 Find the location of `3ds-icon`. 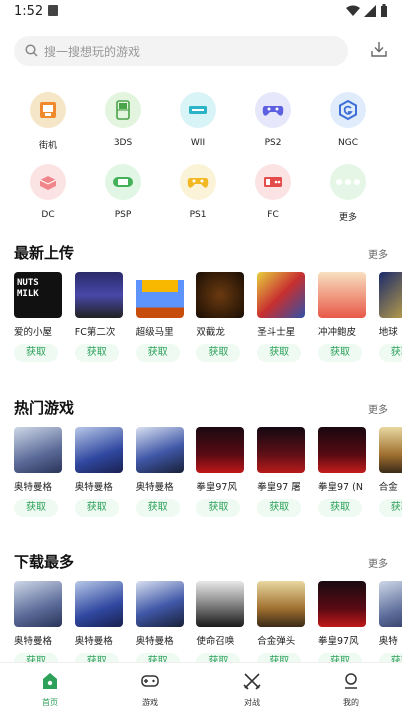

3ds-icon is located at coordinates (123, 110).